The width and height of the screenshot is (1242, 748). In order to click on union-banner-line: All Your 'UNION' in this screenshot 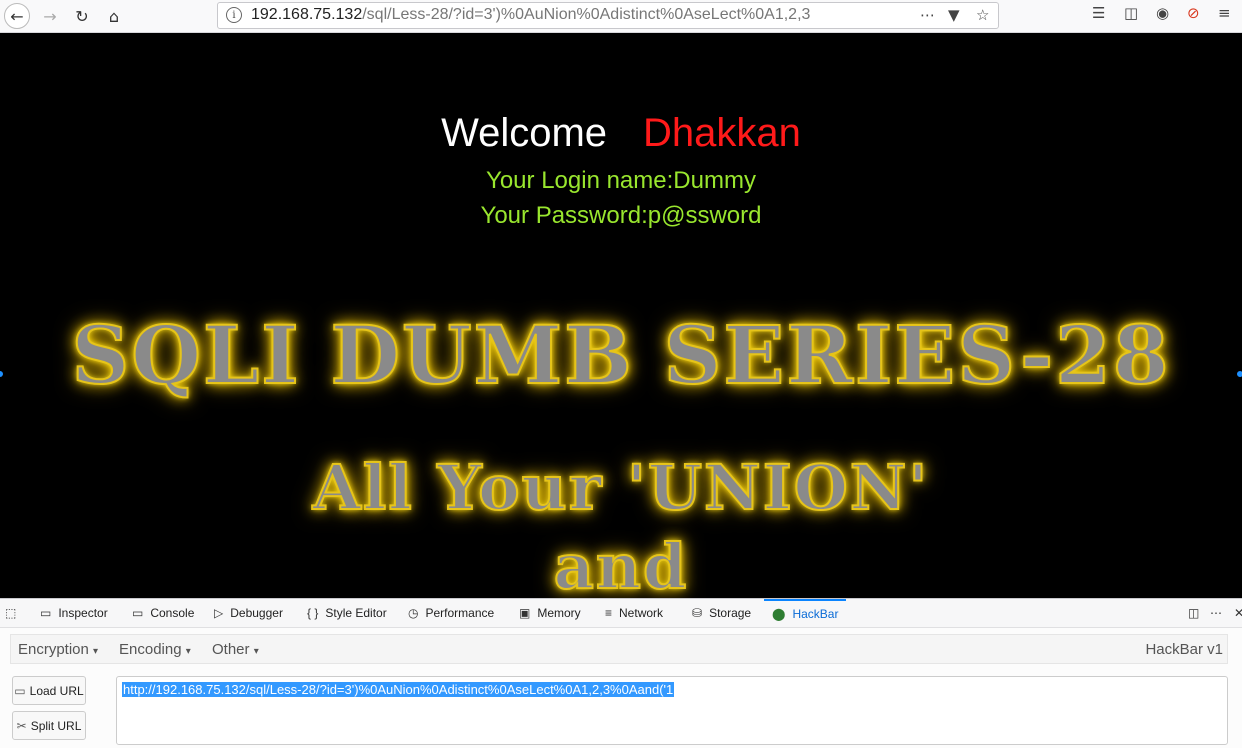, I will do `click(621, 487)`.